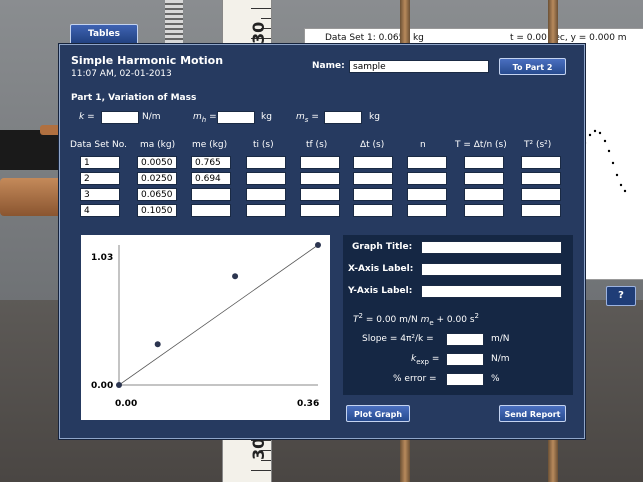 The image size is (643, 482). Describe the element at coordinates (104, 34) in the screenshot. I see `tables-button: Tables` at that location.